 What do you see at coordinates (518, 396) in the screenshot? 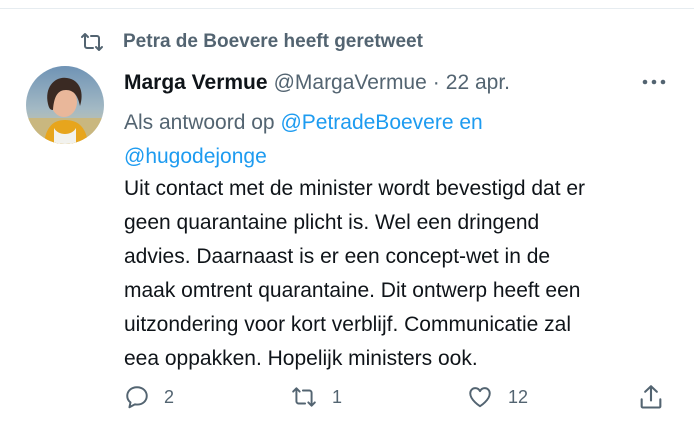
I see `like-count: 12` at bounding box center [518, 396].